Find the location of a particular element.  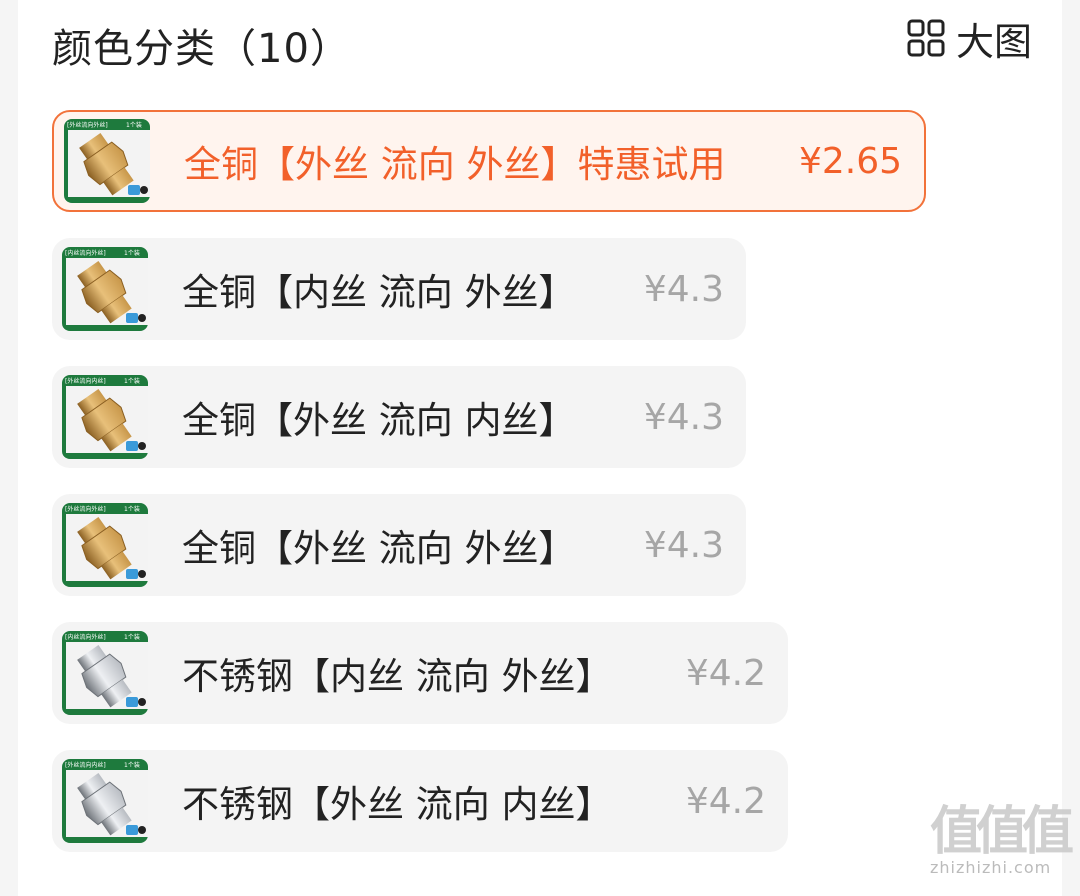

sku-option-label: 全铜【外丝 流向 外丝】 is located at coordinates (379, 548).